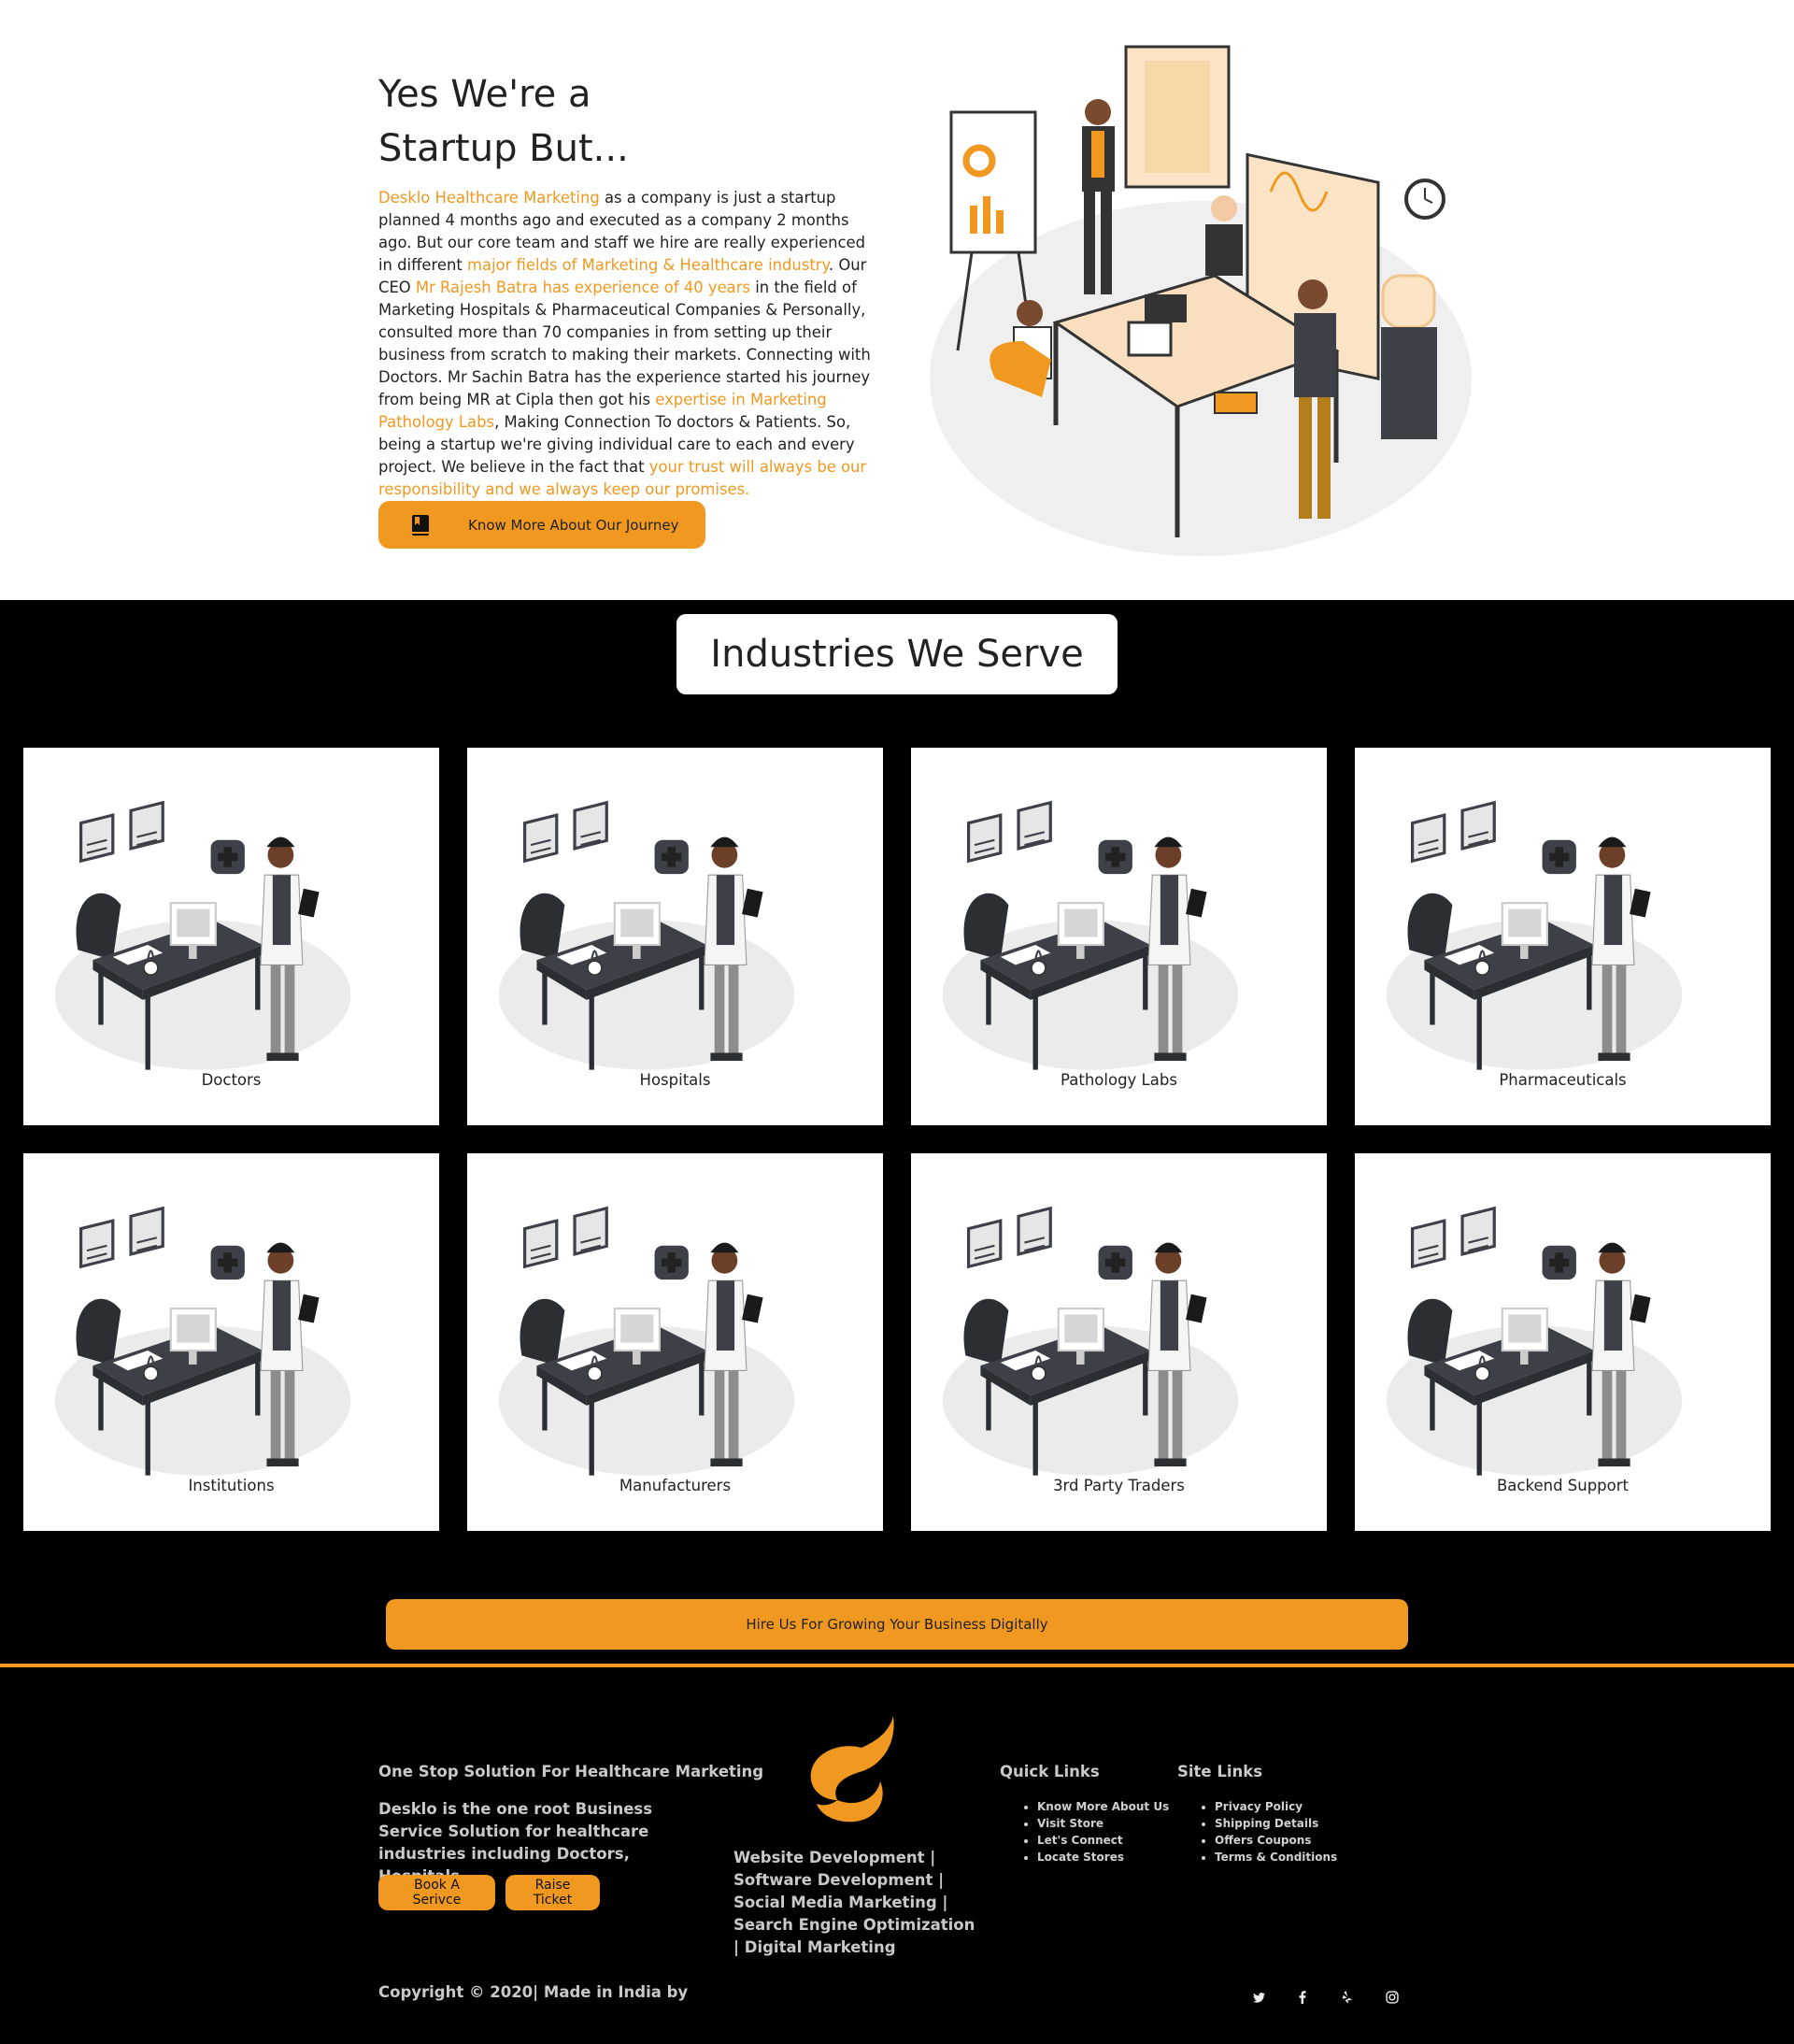  I want to click on industry-card: Manufacturers, so click(675, 1342).